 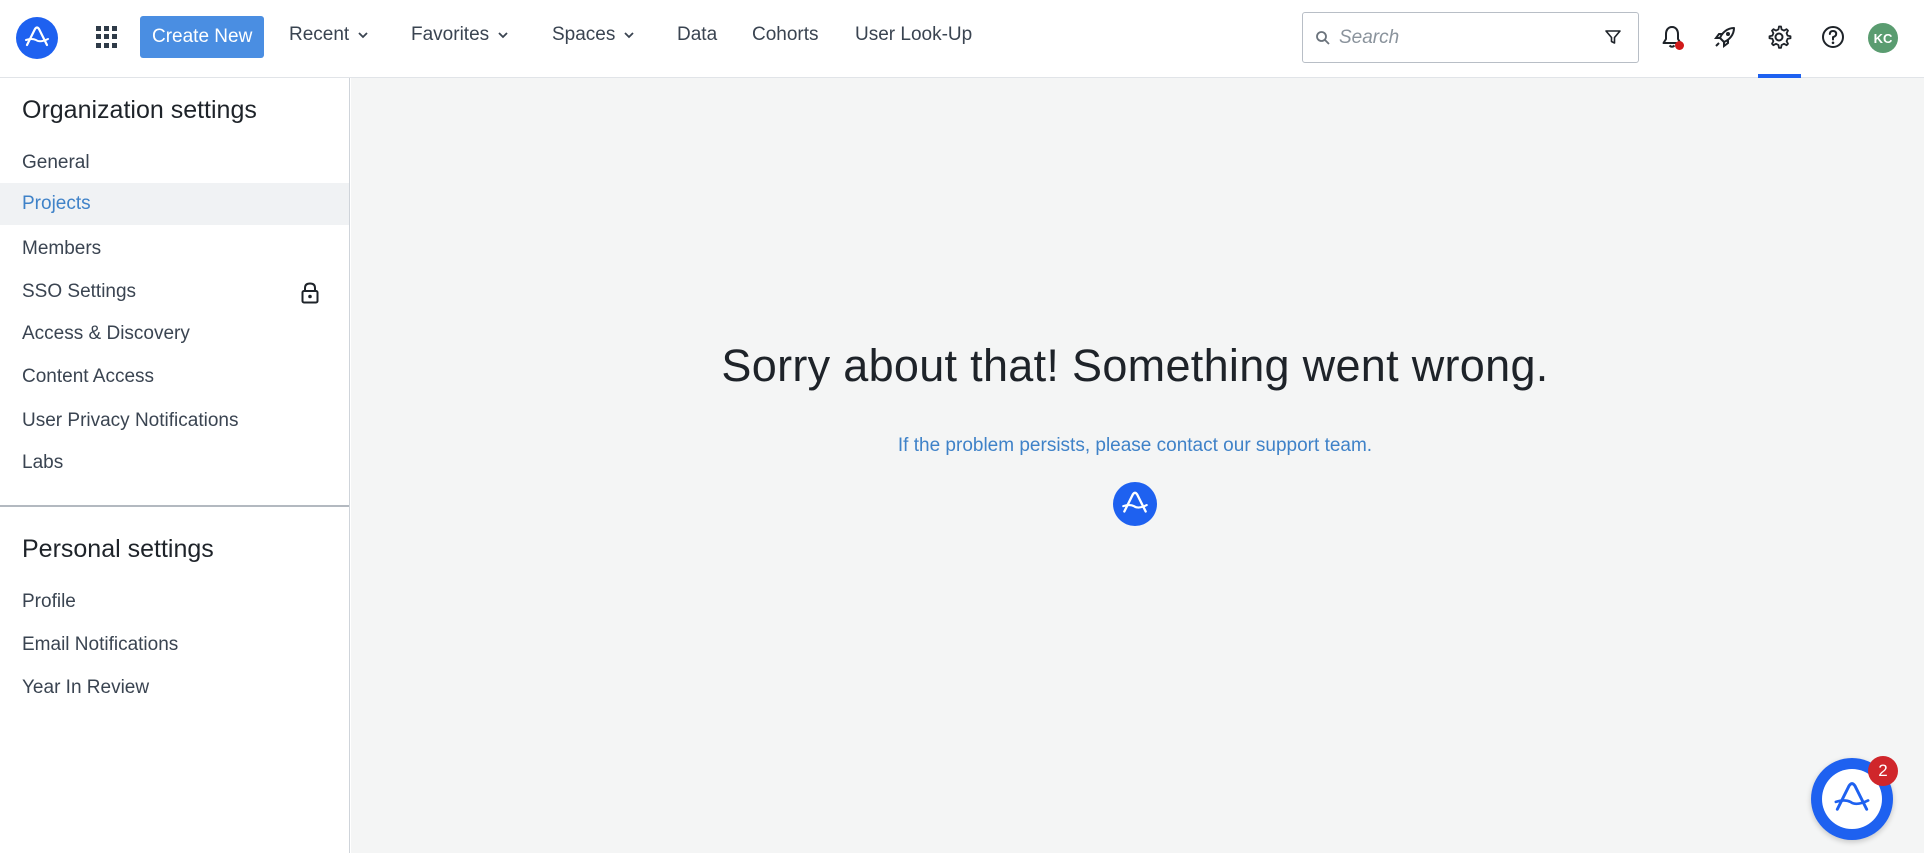 What do you see at coordinates (174, 421) in the screenshot?
I see `sidebar-item-user-privacy-notifications: User Privacy Notifications` at bounding box center [174, 421].